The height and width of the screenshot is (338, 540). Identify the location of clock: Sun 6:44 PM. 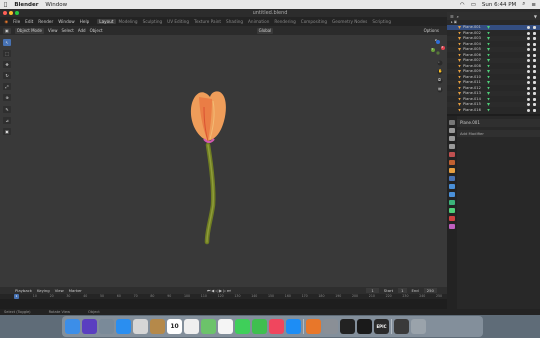
(499, 5).